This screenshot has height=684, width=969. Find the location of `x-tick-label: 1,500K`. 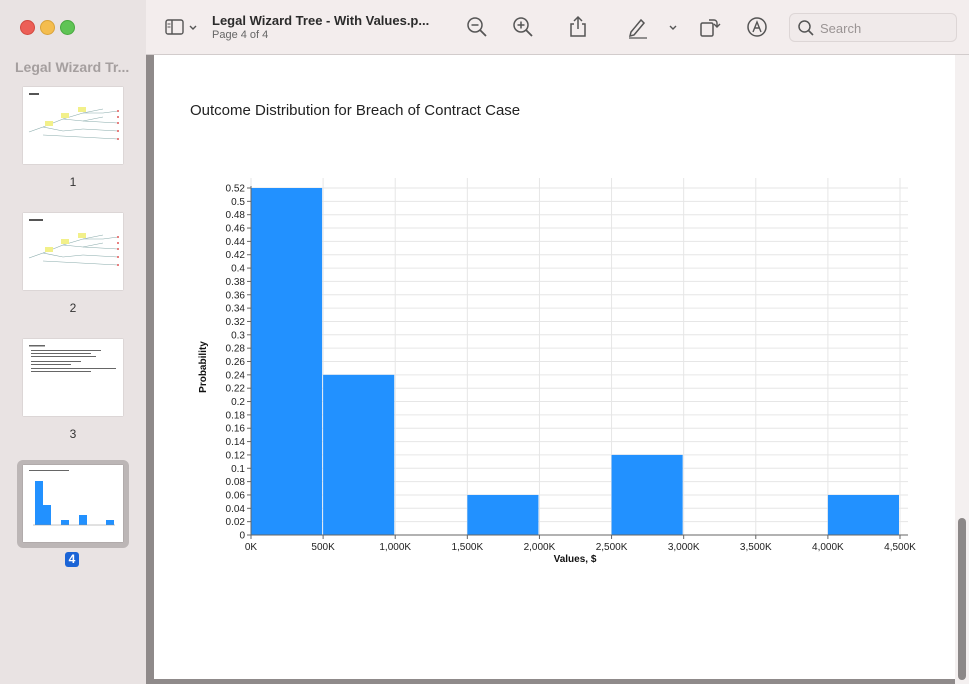

x-tick-label: 1,500K is located at coordinates (467, 547).